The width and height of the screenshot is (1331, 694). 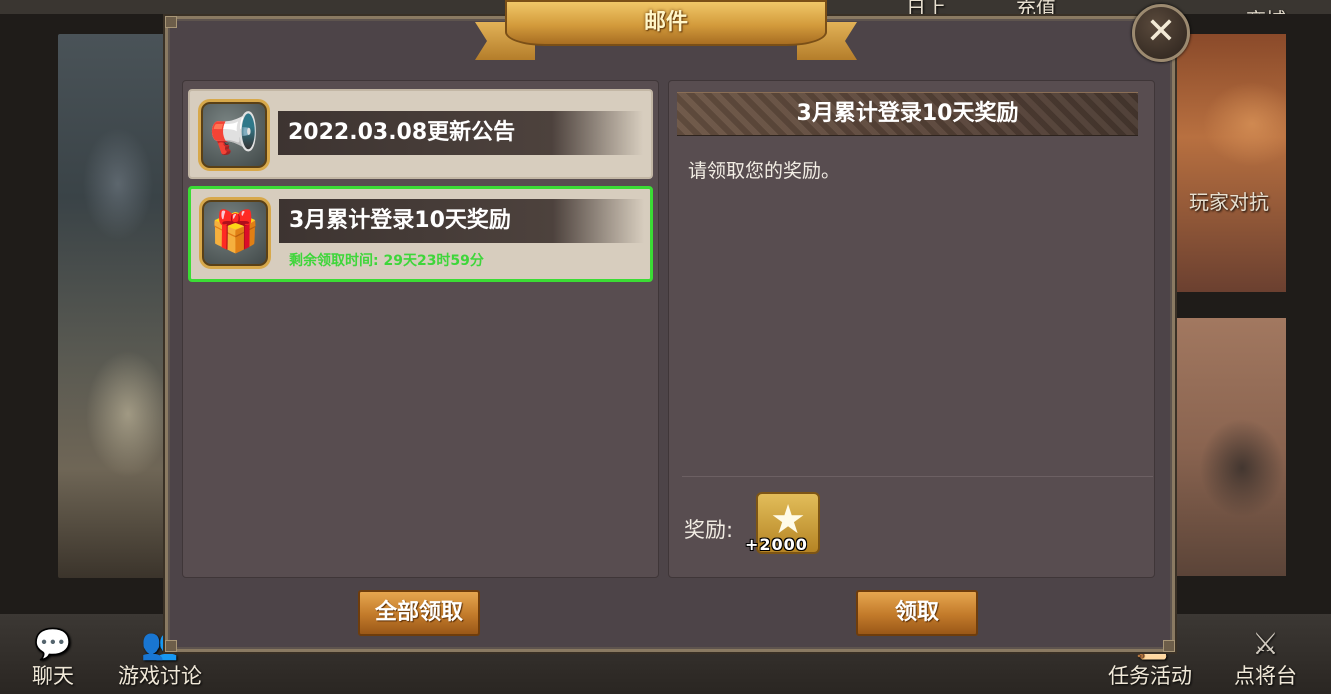 I want to click on chat-button: 💬 聊天, so click(x=53, y=659).